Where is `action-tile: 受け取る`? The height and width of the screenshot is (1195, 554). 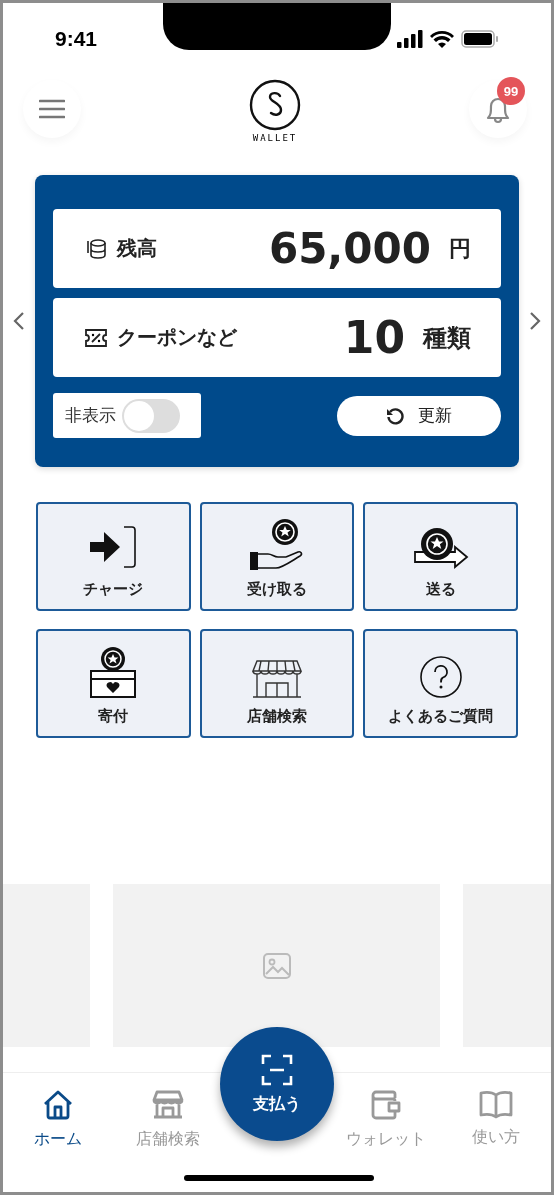 action-tile: 受け取る is located at coordinates (277, 556).